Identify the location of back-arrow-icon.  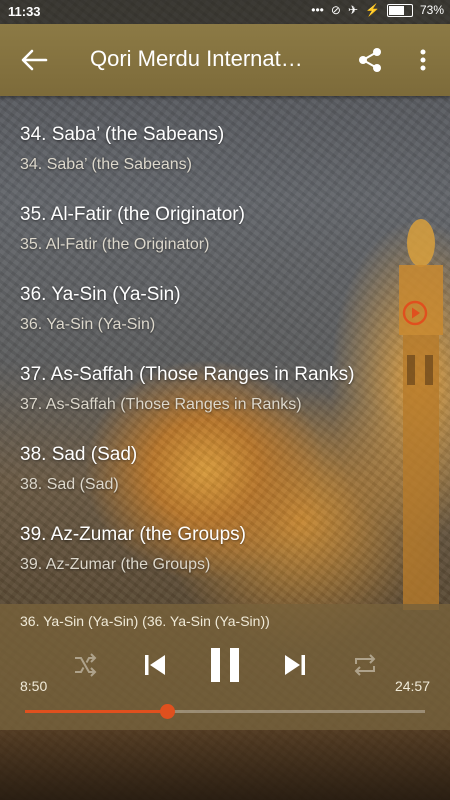
(34, 60).